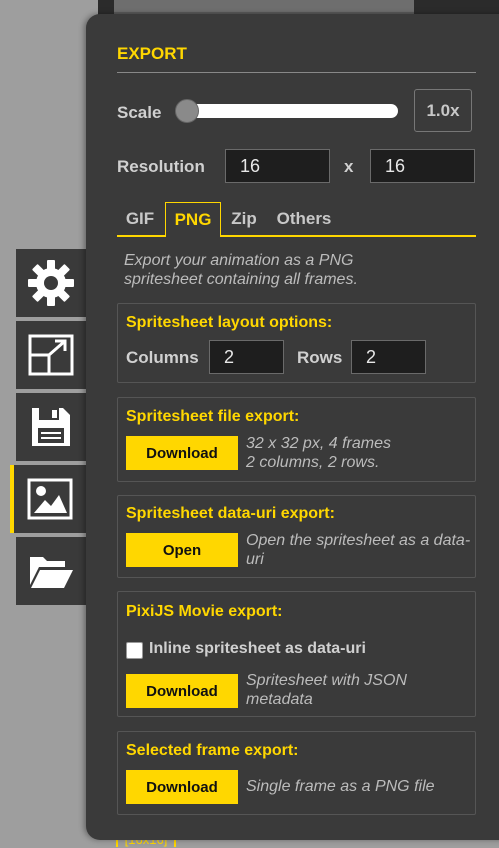 The width and height of the screenshot is (499, 848). Describe the element at coordinates (304, 218) in the screenshot. I see `tab-others: Others` at that location.